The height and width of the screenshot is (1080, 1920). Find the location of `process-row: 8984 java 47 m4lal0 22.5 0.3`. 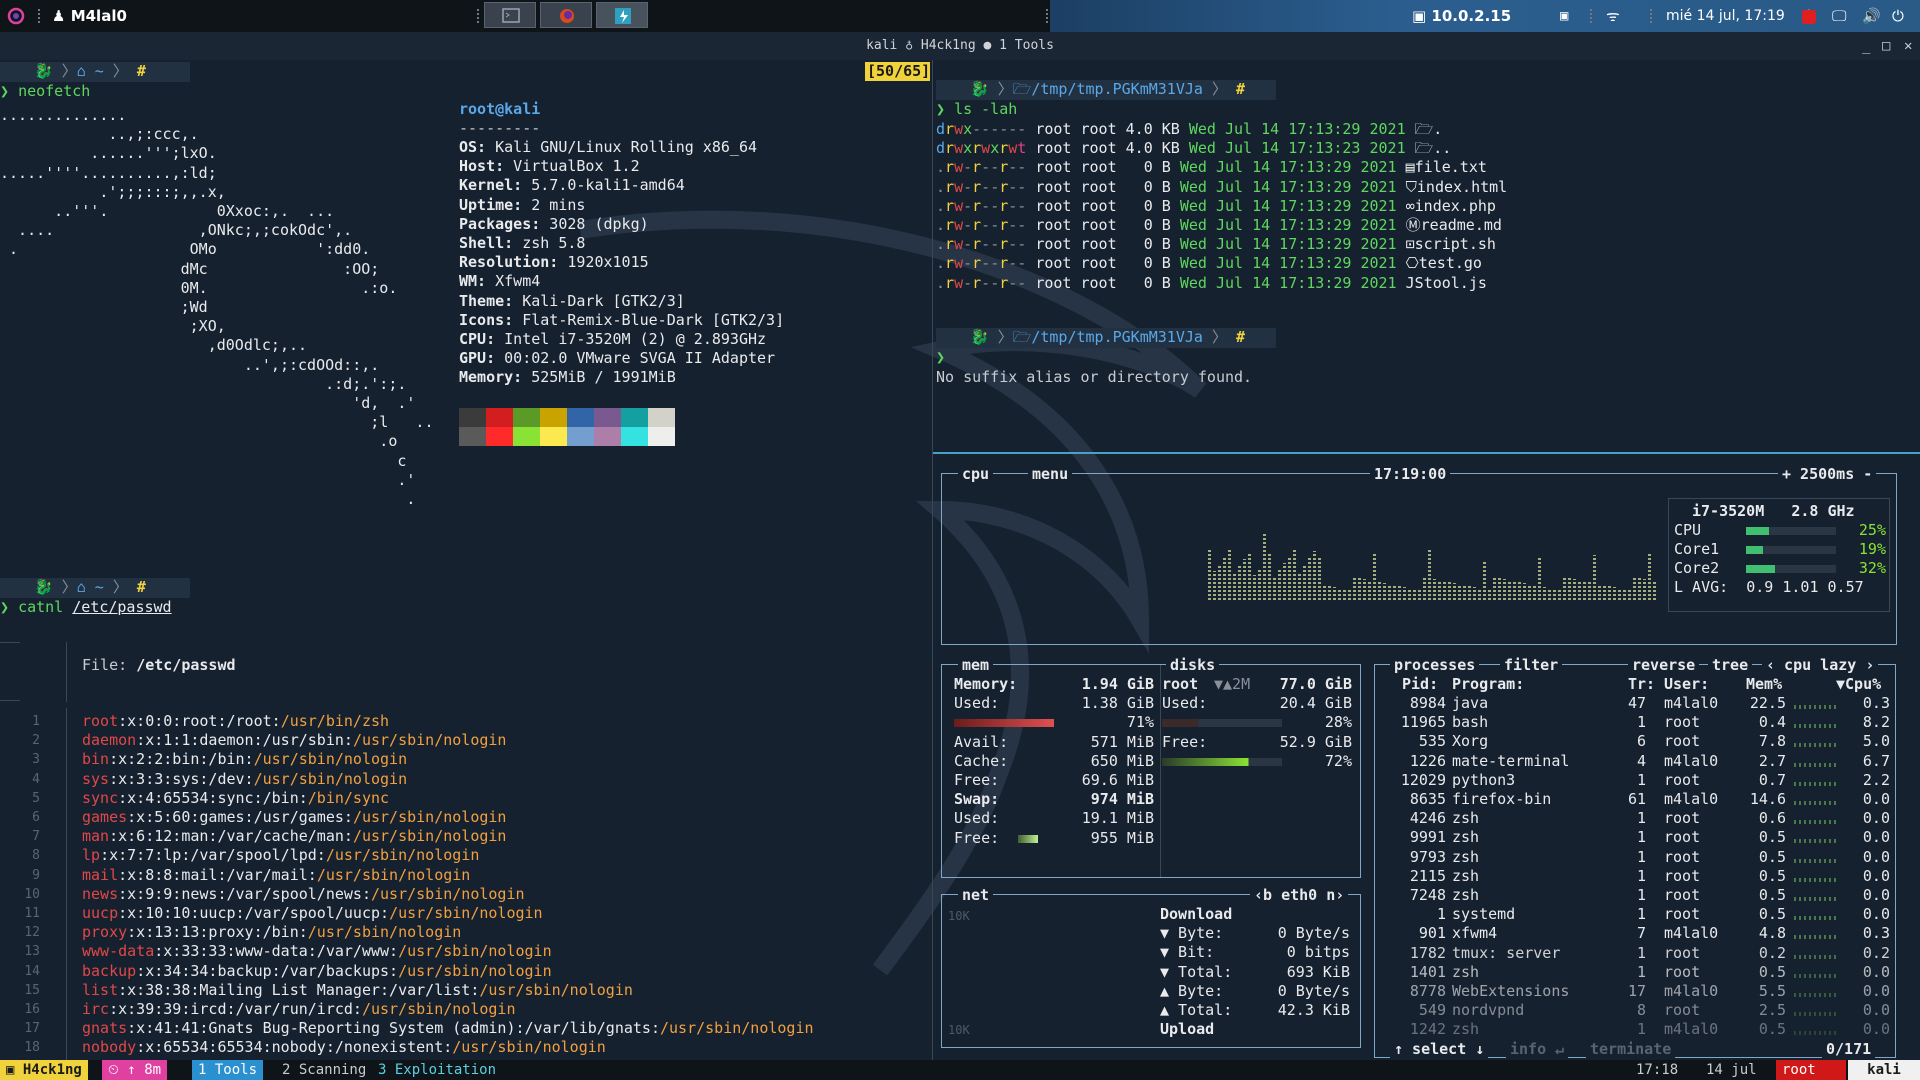

process-row: 8984 java 47 m4lal0 22.5 0.3 is located at coordinates (1637, 703).